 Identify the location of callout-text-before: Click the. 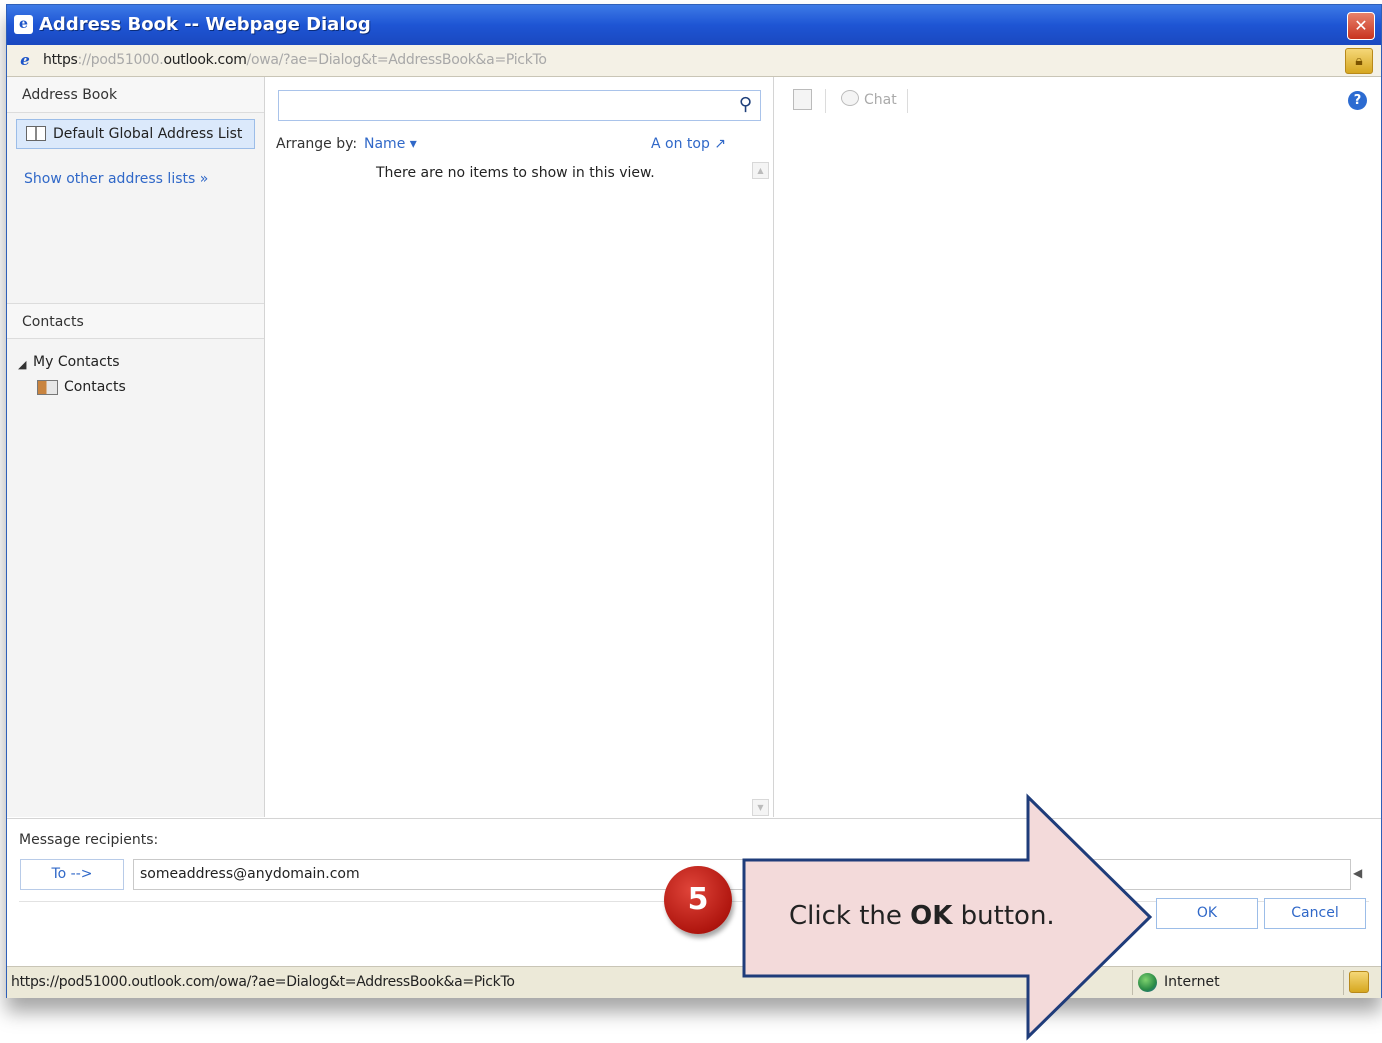
(850, 916).